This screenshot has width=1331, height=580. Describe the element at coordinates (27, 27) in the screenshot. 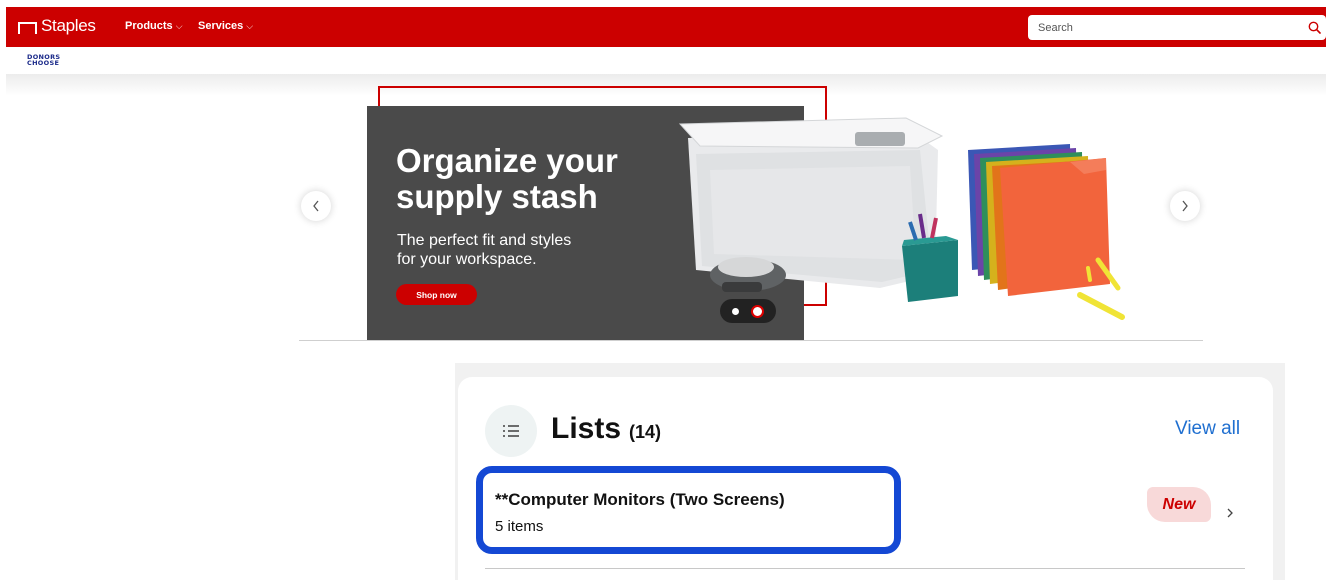

I see `staples-logo-mark-icon` at that location.